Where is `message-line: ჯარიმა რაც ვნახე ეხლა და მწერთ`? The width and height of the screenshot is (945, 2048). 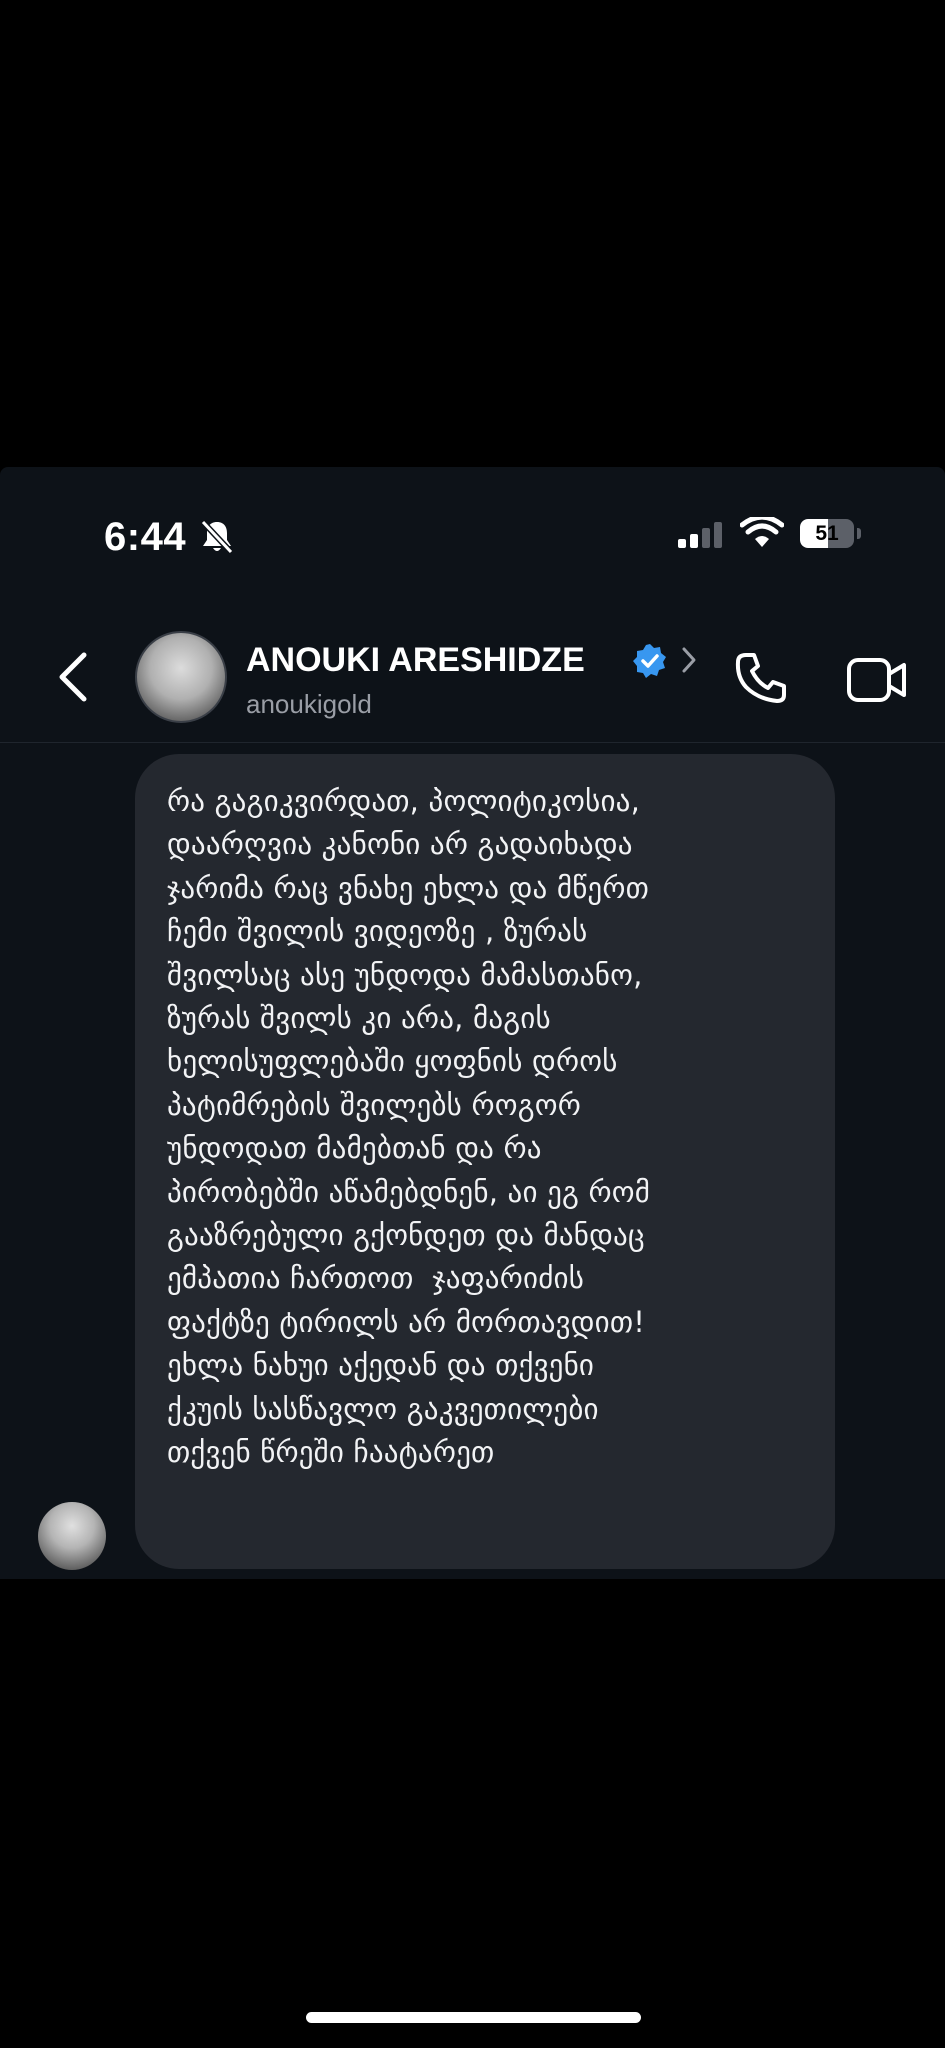 message-line: ჯარიმა რაც ვნახე ეხლა და მწერთ is located at coordinates (408, 887).